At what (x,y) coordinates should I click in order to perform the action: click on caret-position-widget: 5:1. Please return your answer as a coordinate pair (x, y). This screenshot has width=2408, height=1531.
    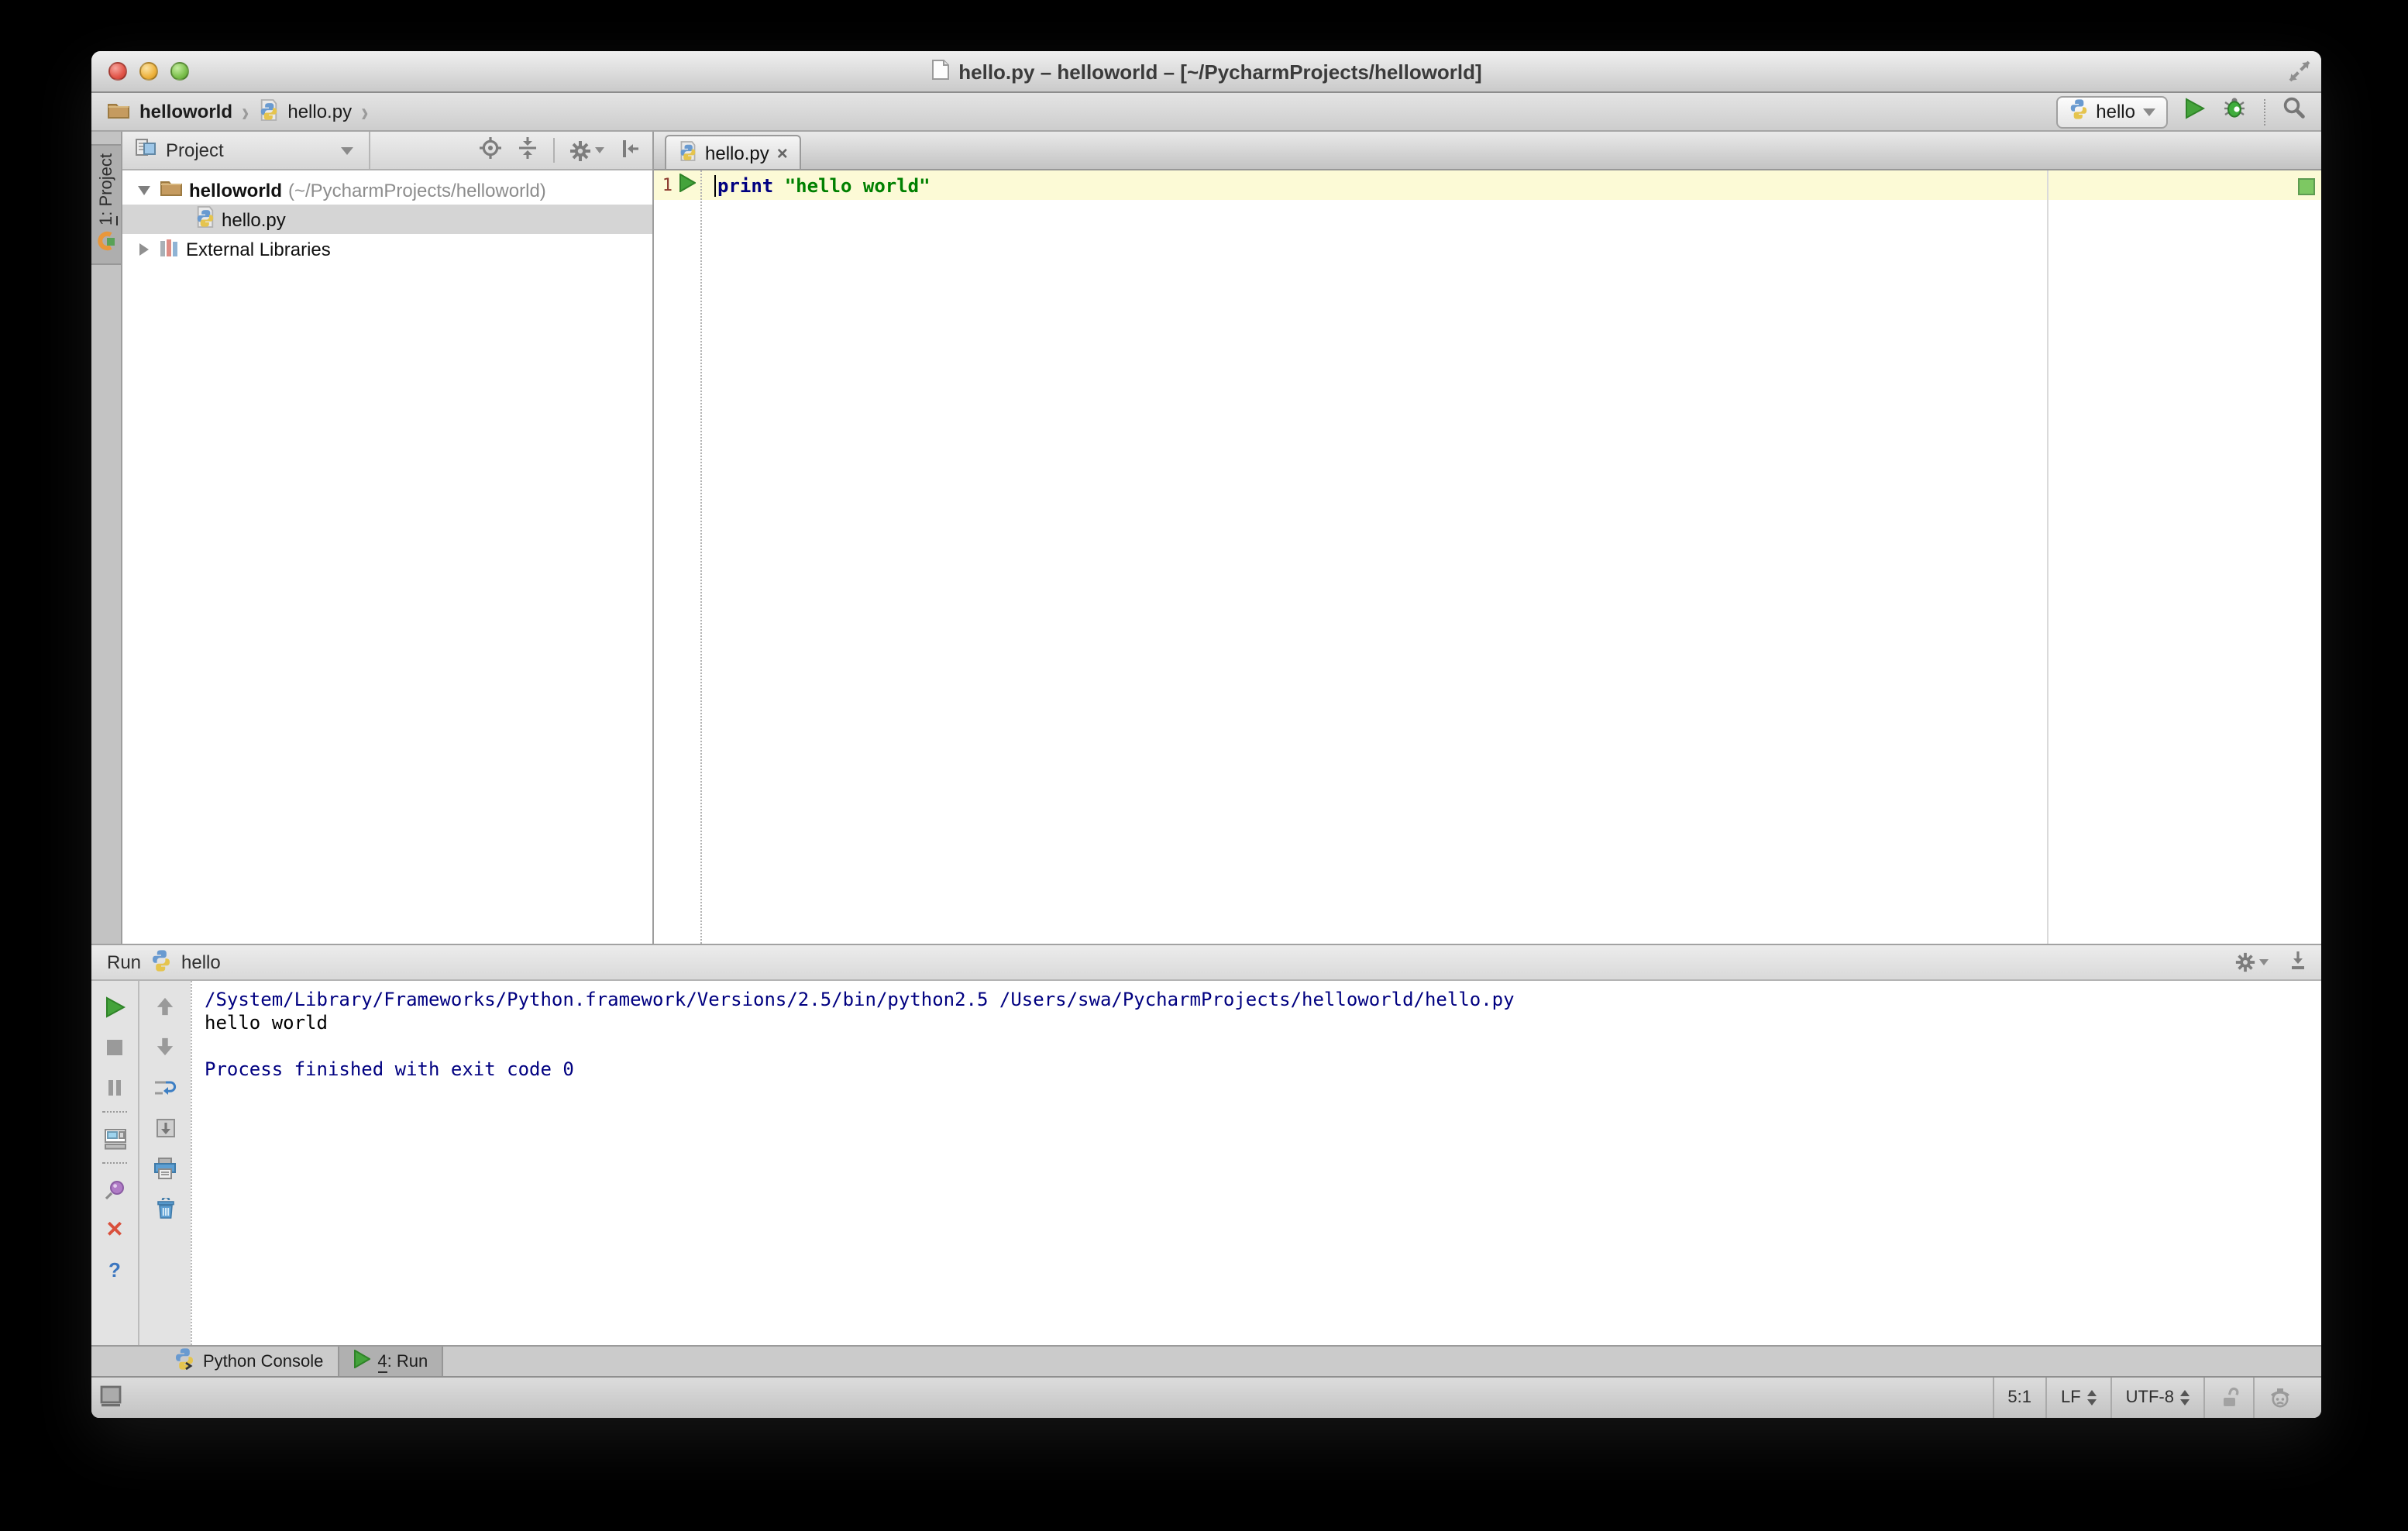
    Looking at the image, I should click on (2018, 1398).